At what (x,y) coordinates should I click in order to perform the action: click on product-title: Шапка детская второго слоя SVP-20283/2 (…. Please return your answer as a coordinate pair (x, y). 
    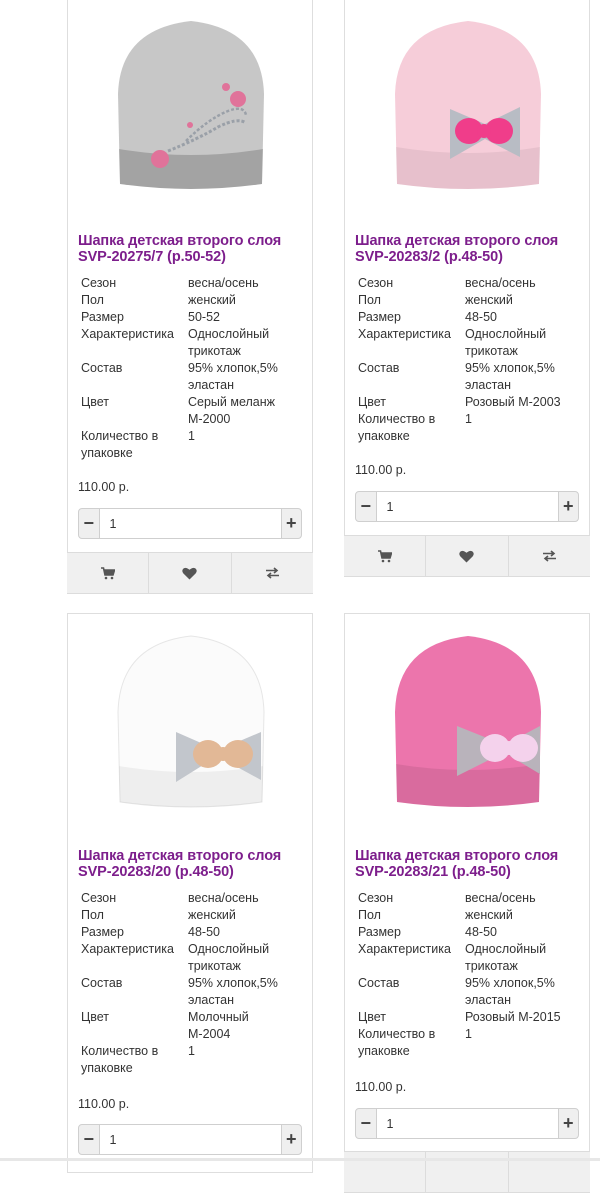
    Looking at the image, I should click on (470, 249).